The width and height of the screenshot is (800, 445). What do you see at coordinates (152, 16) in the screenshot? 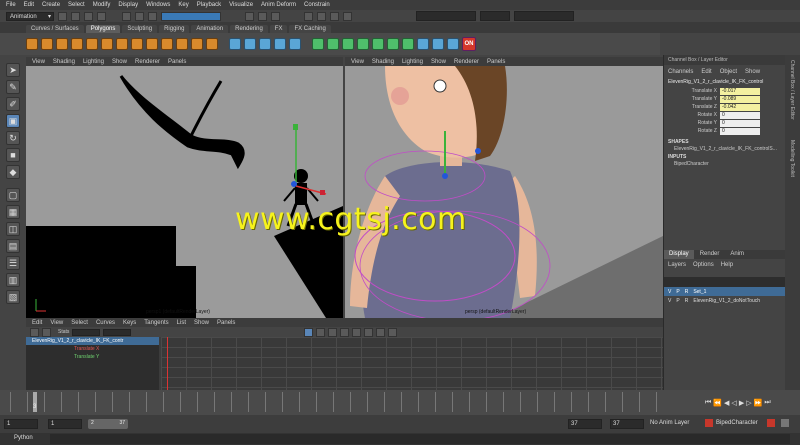
I see `select-component-icon` at bounding box center [152, 16].